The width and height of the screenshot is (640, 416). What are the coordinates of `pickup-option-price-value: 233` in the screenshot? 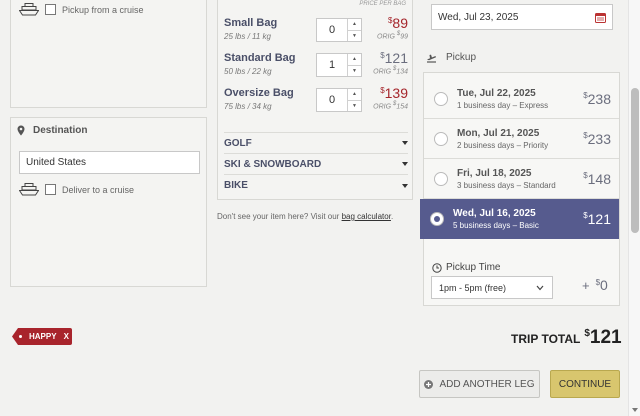 It's located at (599, 138).